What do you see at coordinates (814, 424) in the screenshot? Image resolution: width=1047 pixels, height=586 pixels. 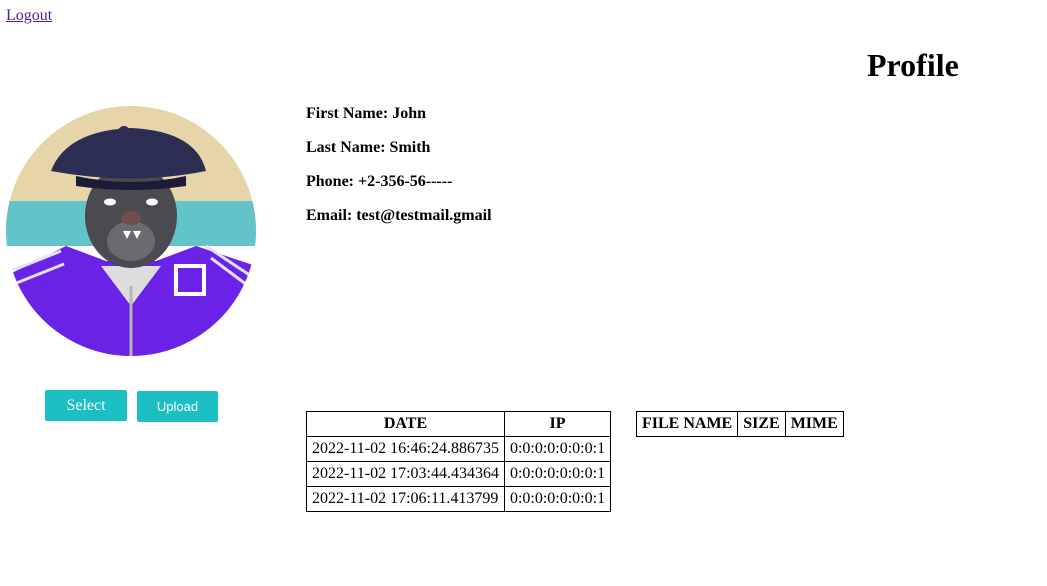 I see `mime-column-header: MIME` at bounding box center [814, 424].